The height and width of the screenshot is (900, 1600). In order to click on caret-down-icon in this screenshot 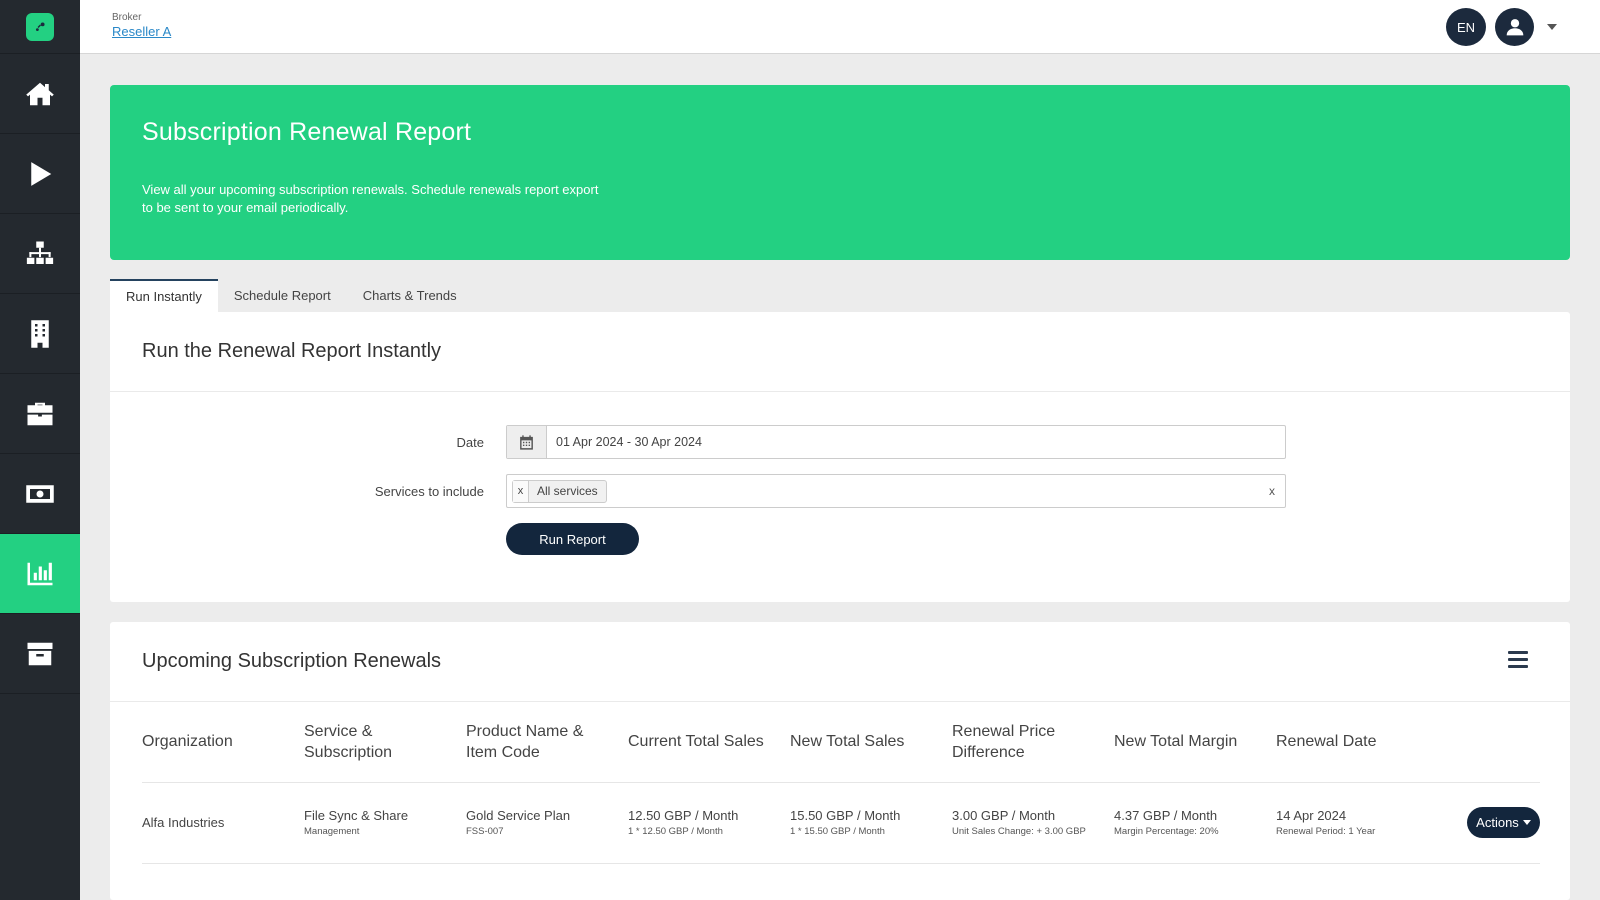, I will do `click(1526, 822)`.